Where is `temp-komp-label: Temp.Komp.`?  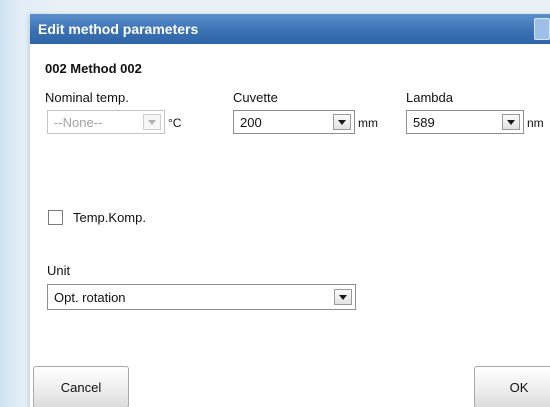 temp-komp-label: Temp.Komp. is located at coordinates (109, 217).